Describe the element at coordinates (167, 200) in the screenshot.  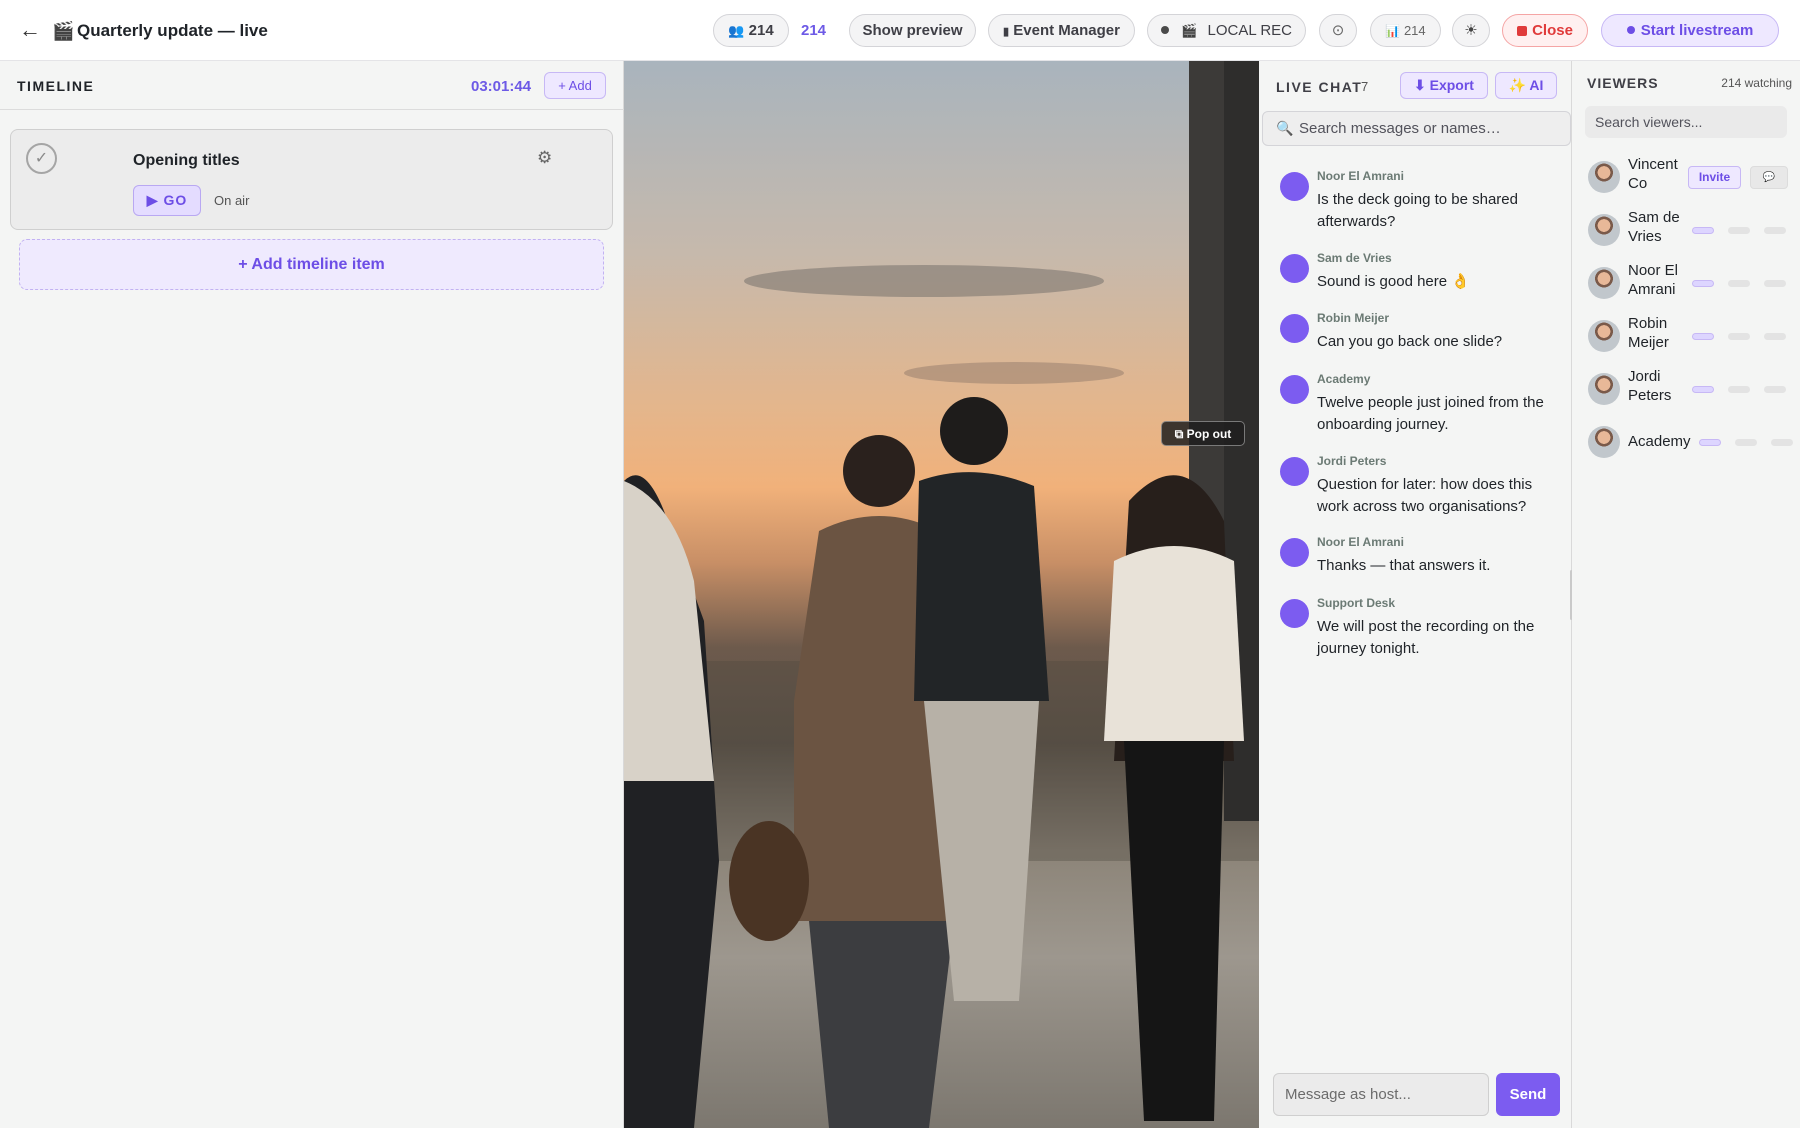
I see `go-button: ▶ GO` at that location.